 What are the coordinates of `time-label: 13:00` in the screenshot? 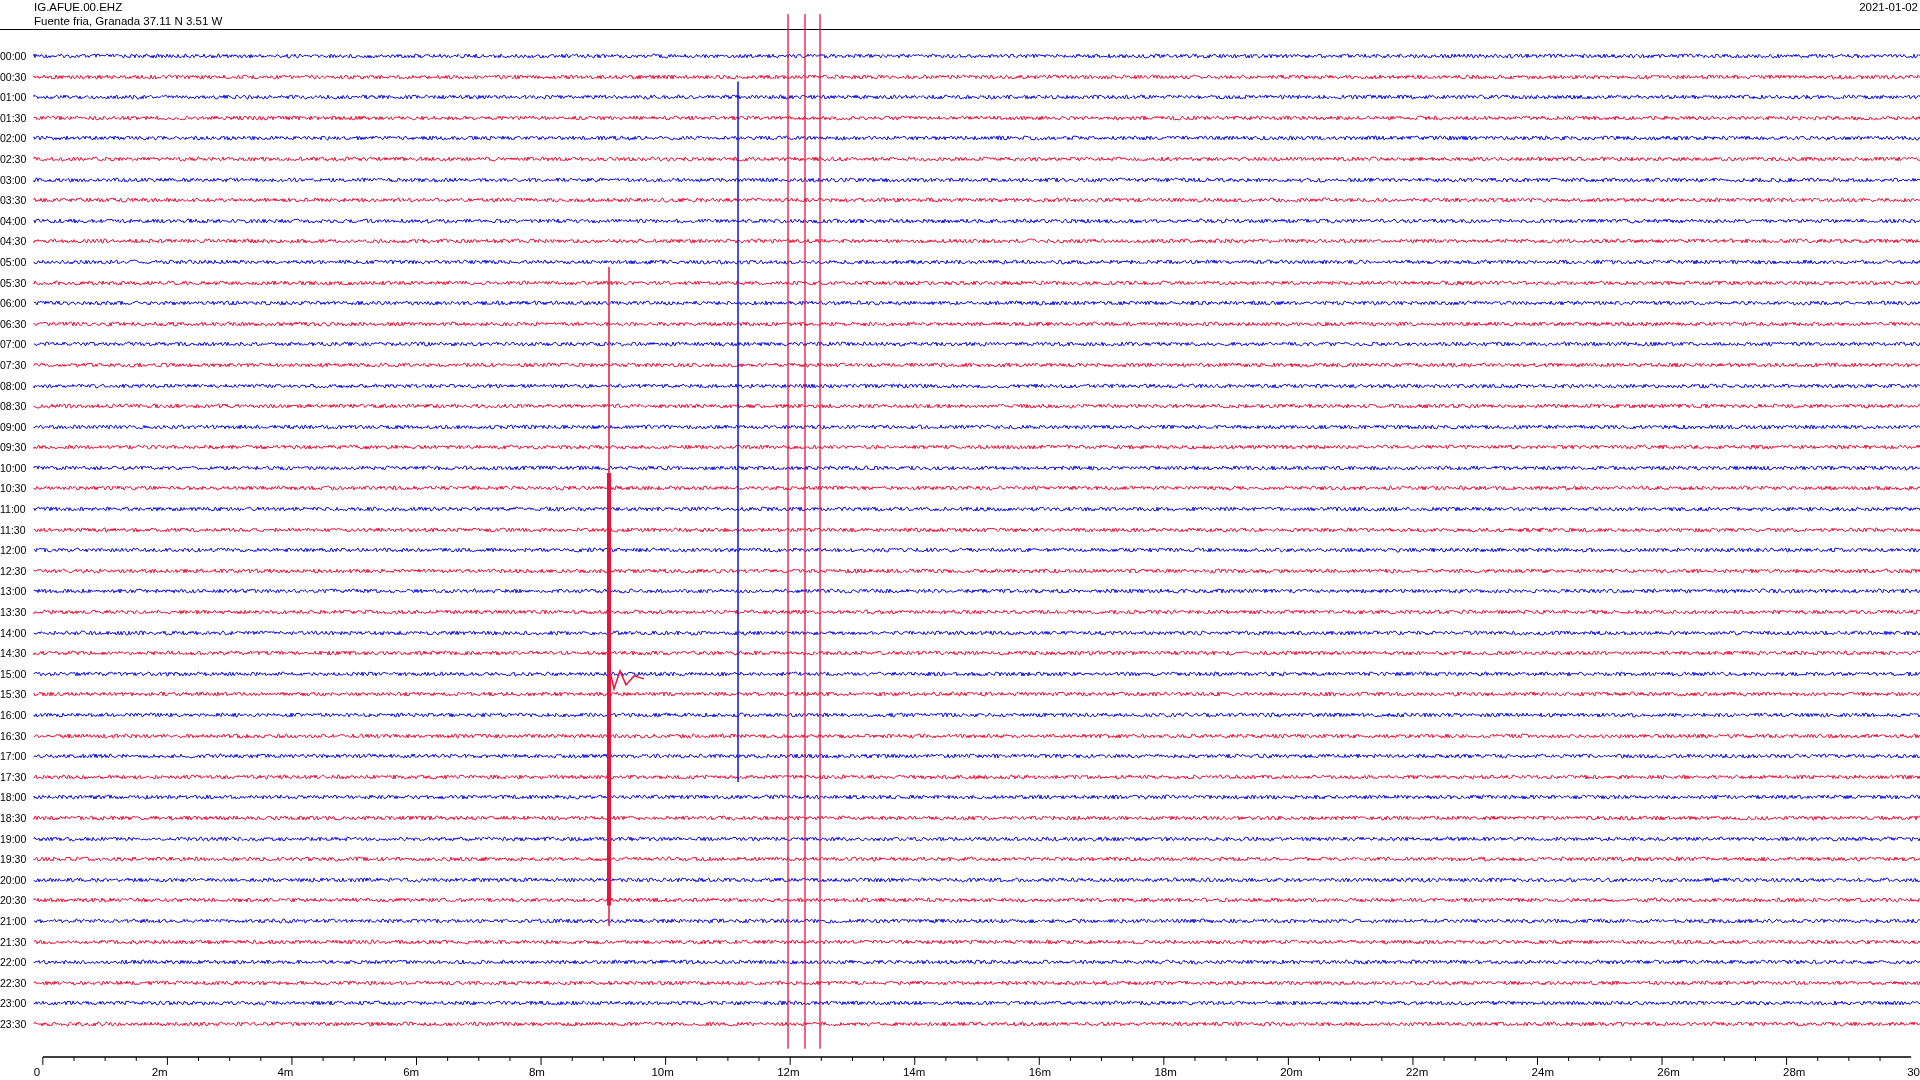 It's located at (14, 591).